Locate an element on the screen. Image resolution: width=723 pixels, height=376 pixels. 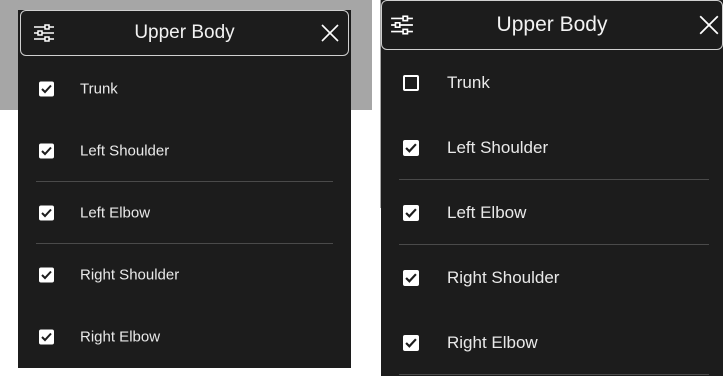
divider is located at coordinates (554, 374).